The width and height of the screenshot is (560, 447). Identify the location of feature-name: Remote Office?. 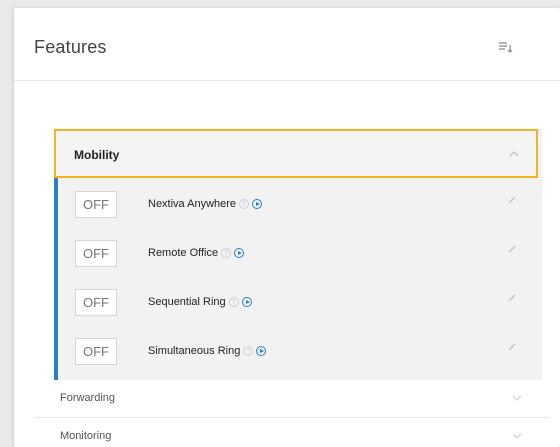
(196, 253).